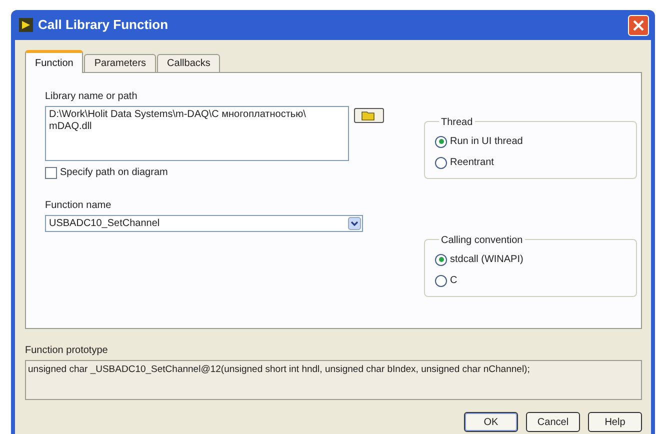  What do you see at coordinates (120, 63) in the screenshot?
I see `tab: Parameters` at bounding box center [120, 63].